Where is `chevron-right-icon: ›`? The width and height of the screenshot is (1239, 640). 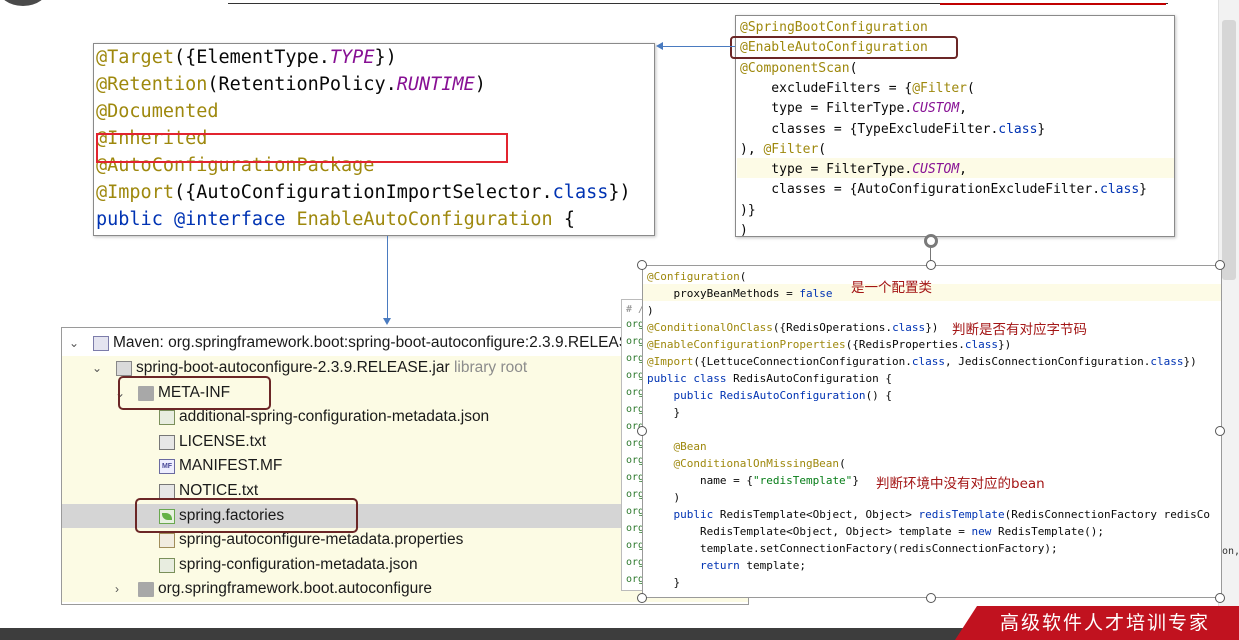
chevron-right-icon: › is located at coordinates (117, 589).